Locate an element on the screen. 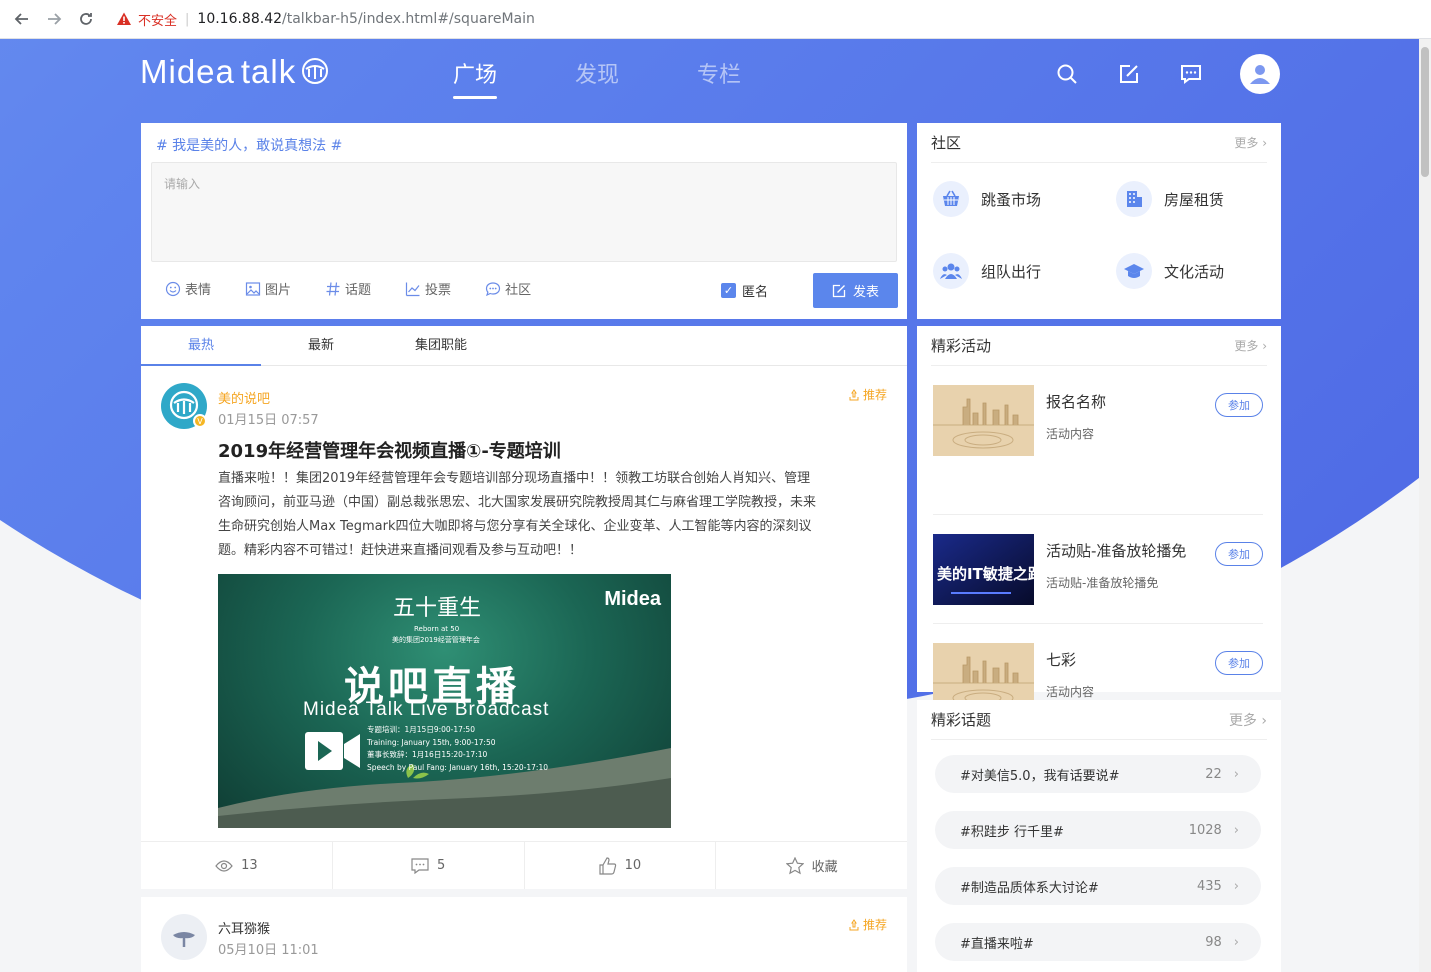 The image size is (1431, 972). community-more-link: 更多 › is located at coordinates (1250, 142).